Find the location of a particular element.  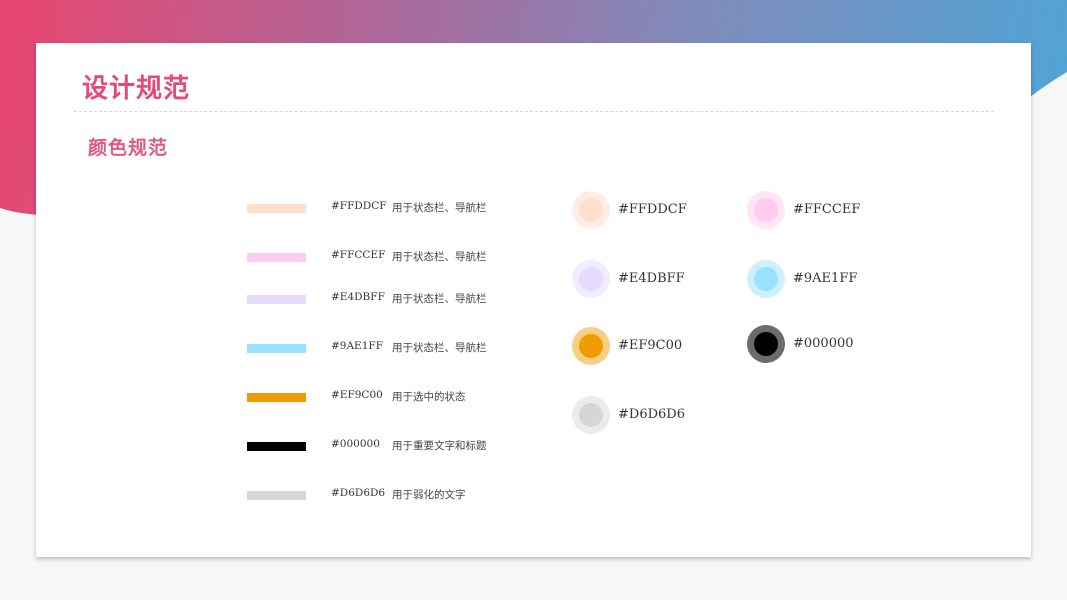

swatch-usage: 用于选中的状态 is located at coordinates (429, 397).